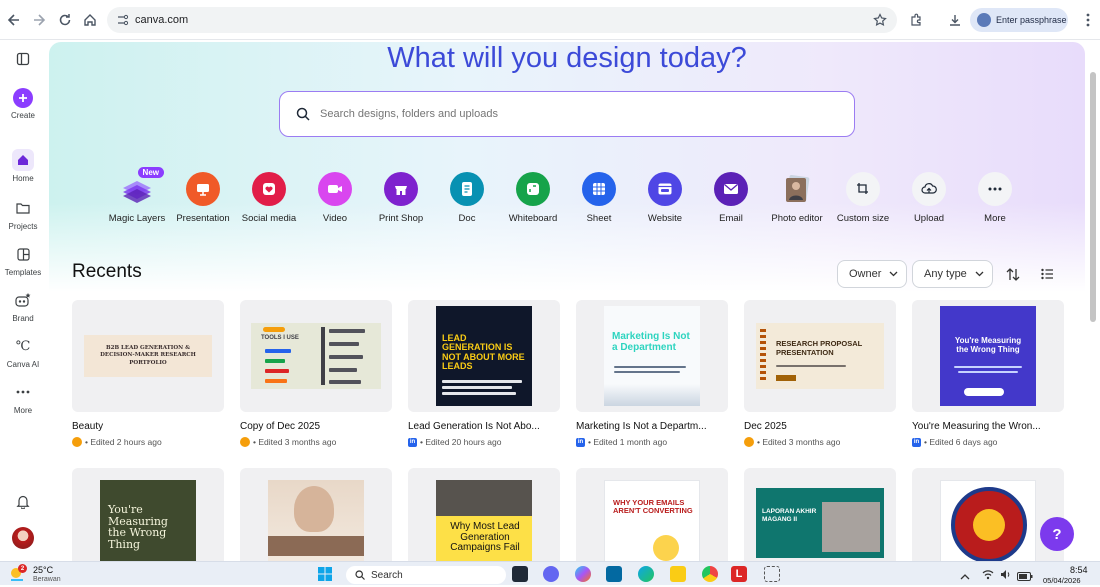 The width and height of the screenshot is (1100, 587). Describe the element at coordinates (820, 356) in the screenshot. I see `design-thumbnail: RESEARCH PROPOSAL PRESENTATION` at that location.